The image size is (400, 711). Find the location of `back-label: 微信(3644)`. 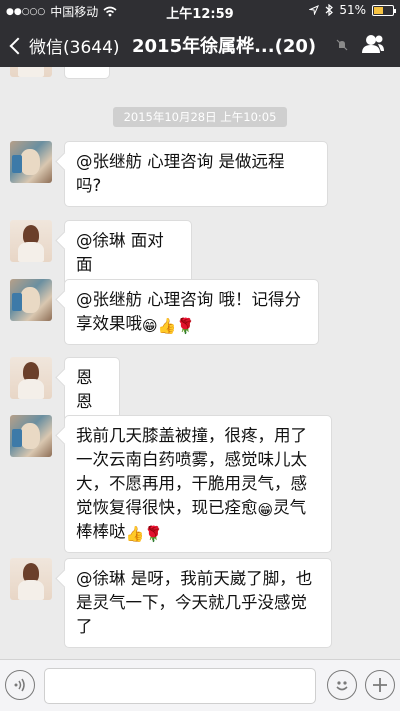

back-label: 微信(3644) is located at coordinates (74, 48).